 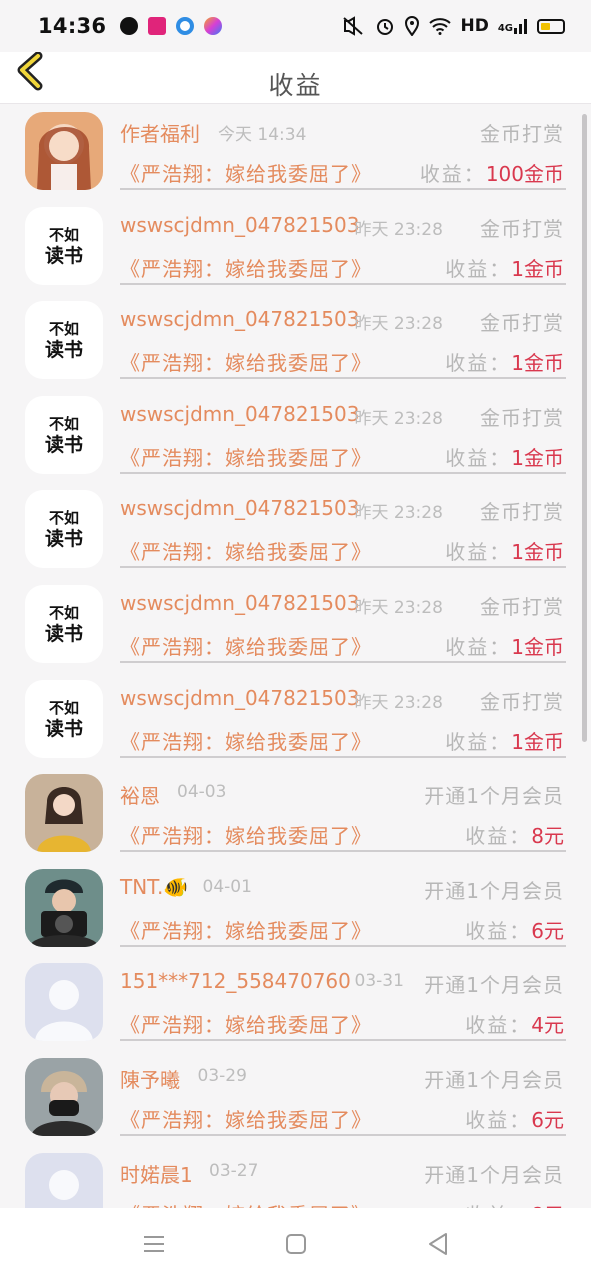 I want to click on timestamp: 03-29, so click(x=222, y=1075).